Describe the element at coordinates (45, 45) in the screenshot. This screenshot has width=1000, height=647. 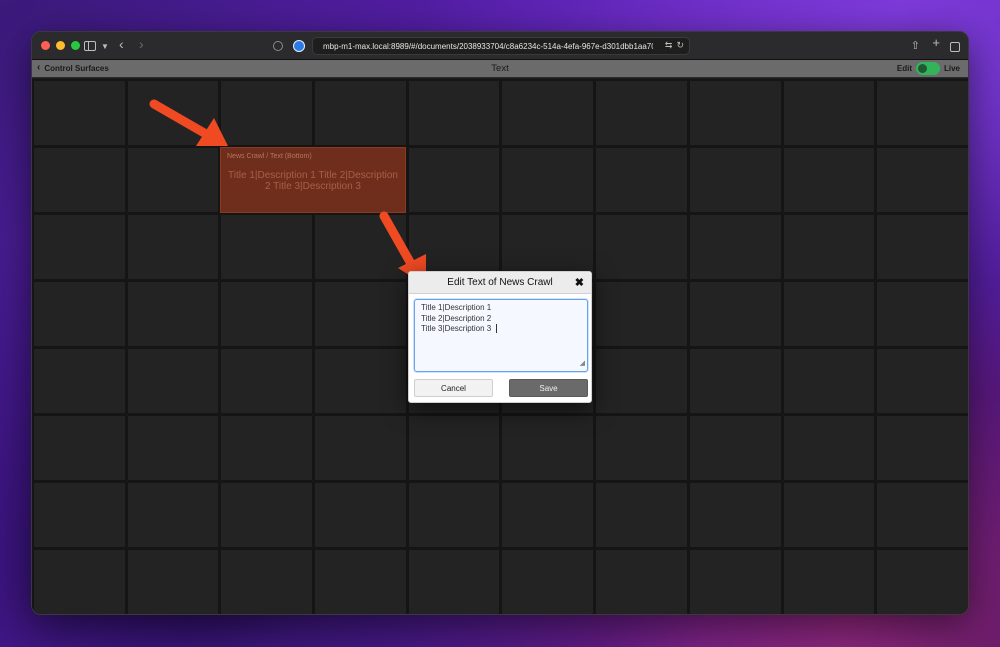
I see `close-window-button` at that location.